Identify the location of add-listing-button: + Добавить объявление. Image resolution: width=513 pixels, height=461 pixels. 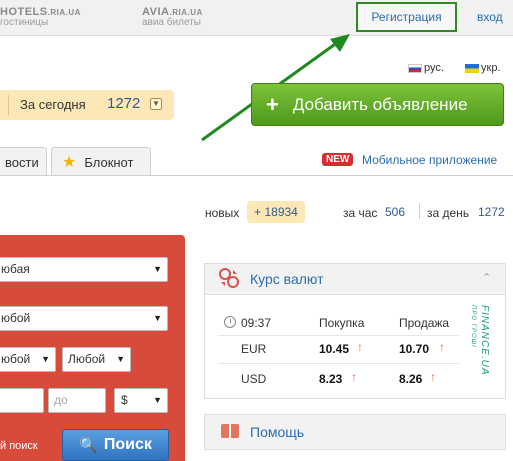
(377, 104).